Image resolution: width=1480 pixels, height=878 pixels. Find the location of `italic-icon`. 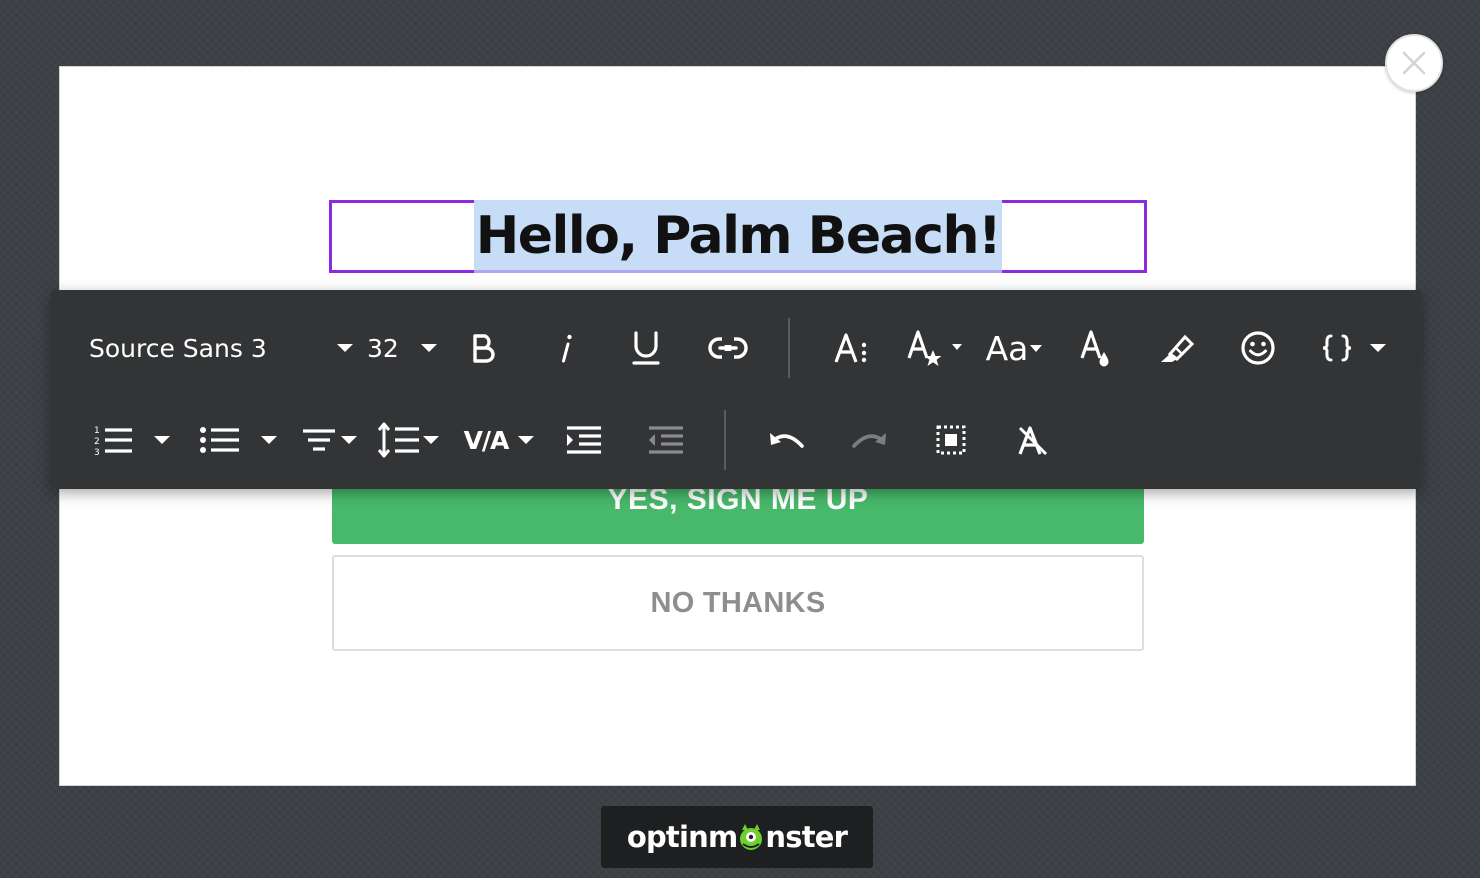

italic-icon is located at coordinates (567, 348).